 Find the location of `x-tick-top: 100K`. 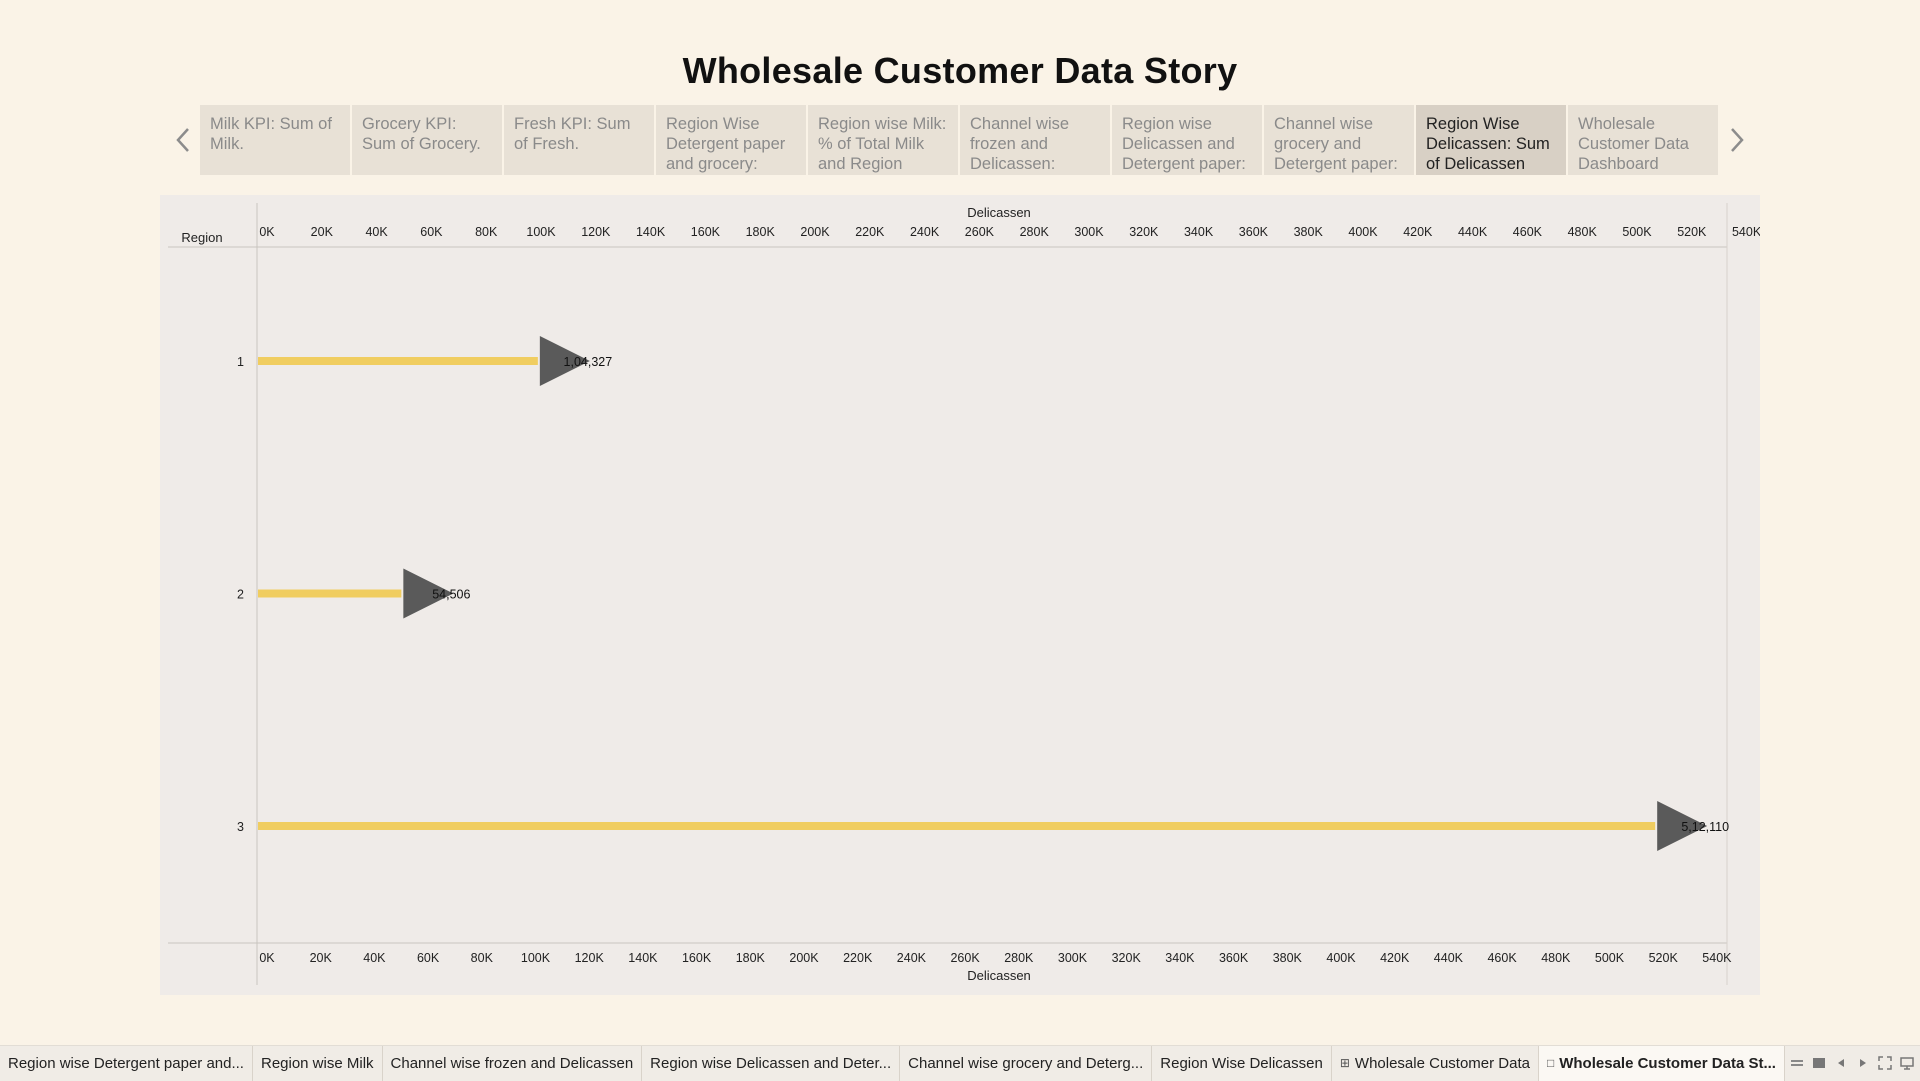

x-tick-top: 100K is located at coordinates (541, 232).